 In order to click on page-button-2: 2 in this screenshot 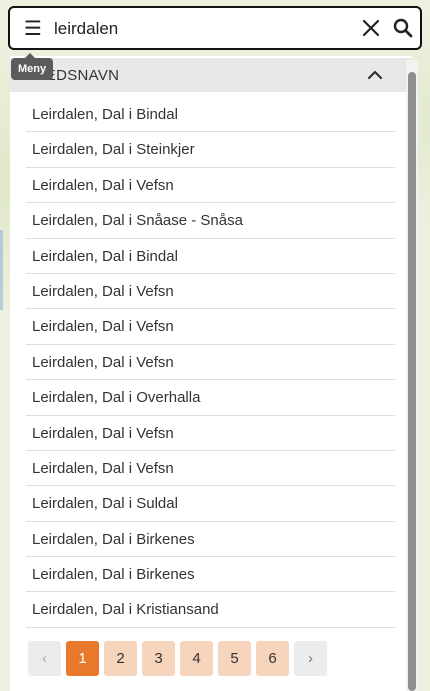, I will do `click(120, 658)`.